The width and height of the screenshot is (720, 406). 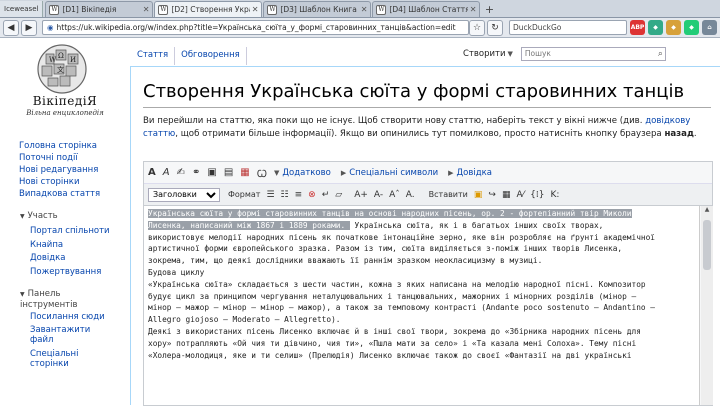 What do you see at coordinates (50, 27) in the screenshot?
I see `globe-icon: ◉` at bounding box center [50, 27].